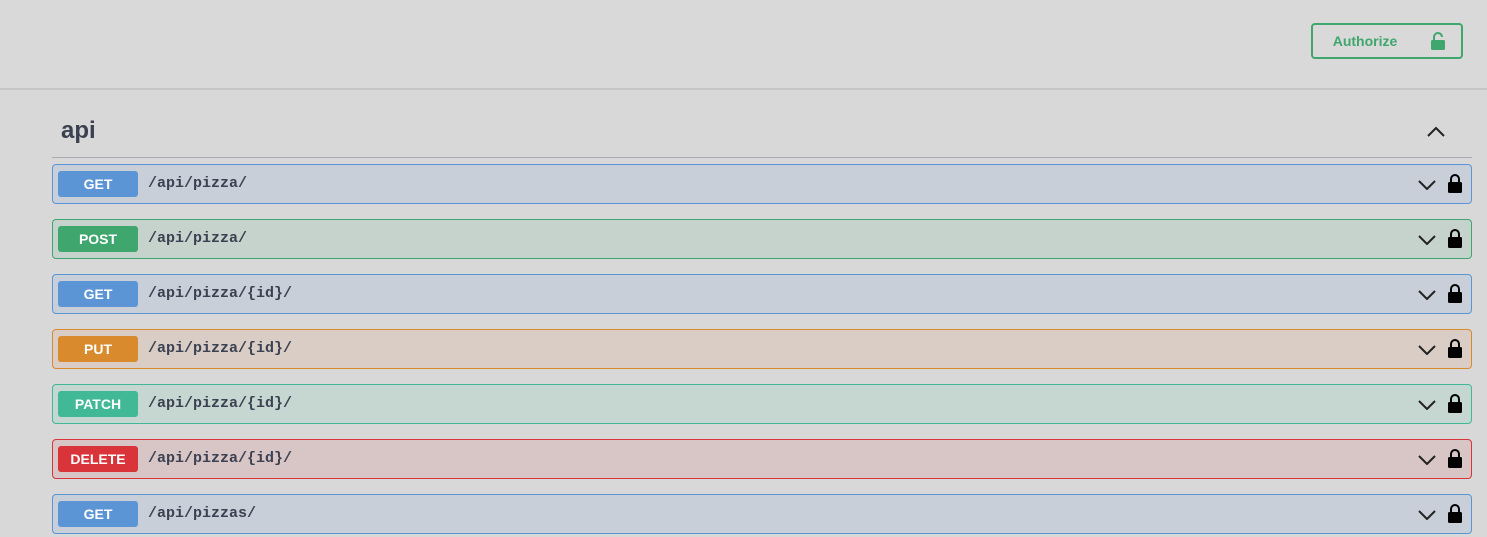  What do you see at coordinates (98, 239) in the screenshot?
I see `method-badge: POST` at bounding box center [98, 239].